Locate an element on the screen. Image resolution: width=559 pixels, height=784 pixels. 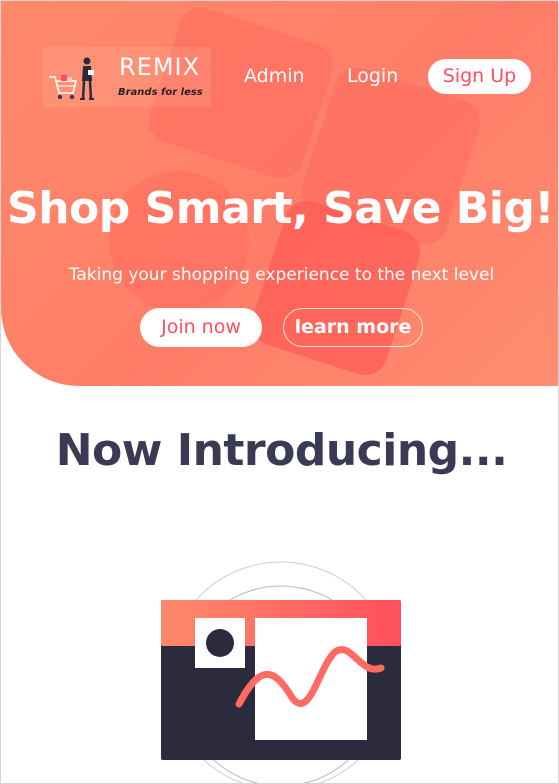
brand-tagline: Brands for less is located at coordinates (160, 92).